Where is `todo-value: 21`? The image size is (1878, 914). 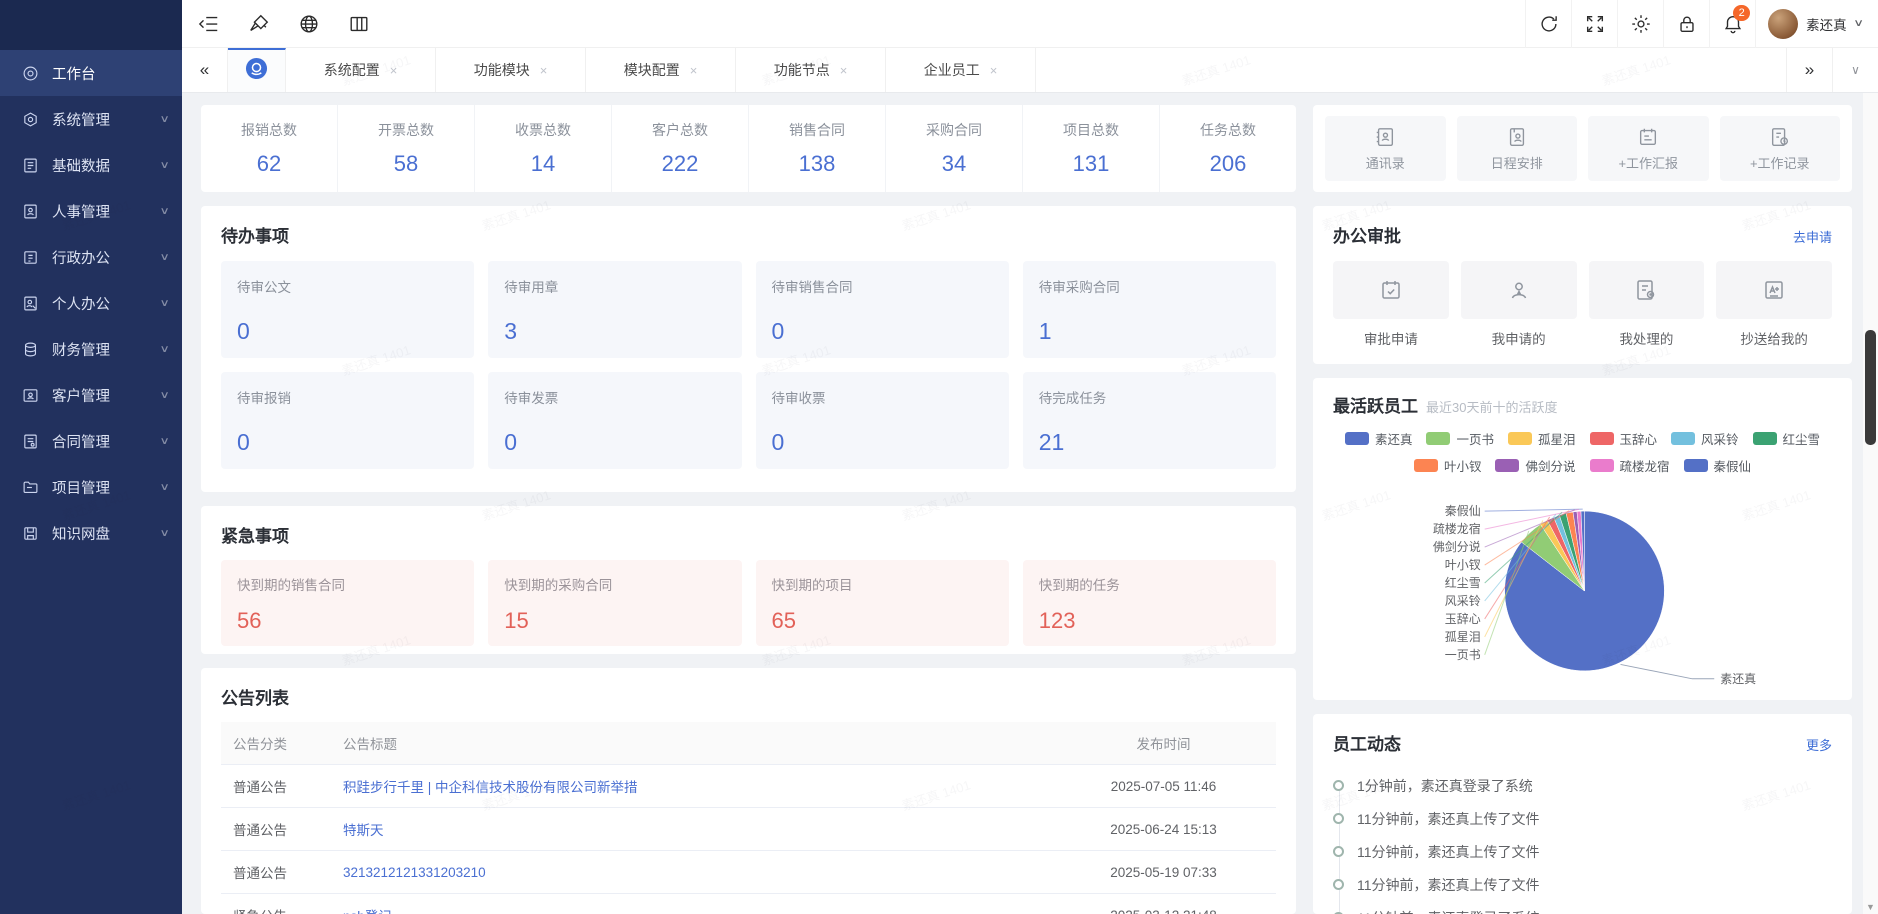 todo-value: 21 is located at coordinates (1051, 442).